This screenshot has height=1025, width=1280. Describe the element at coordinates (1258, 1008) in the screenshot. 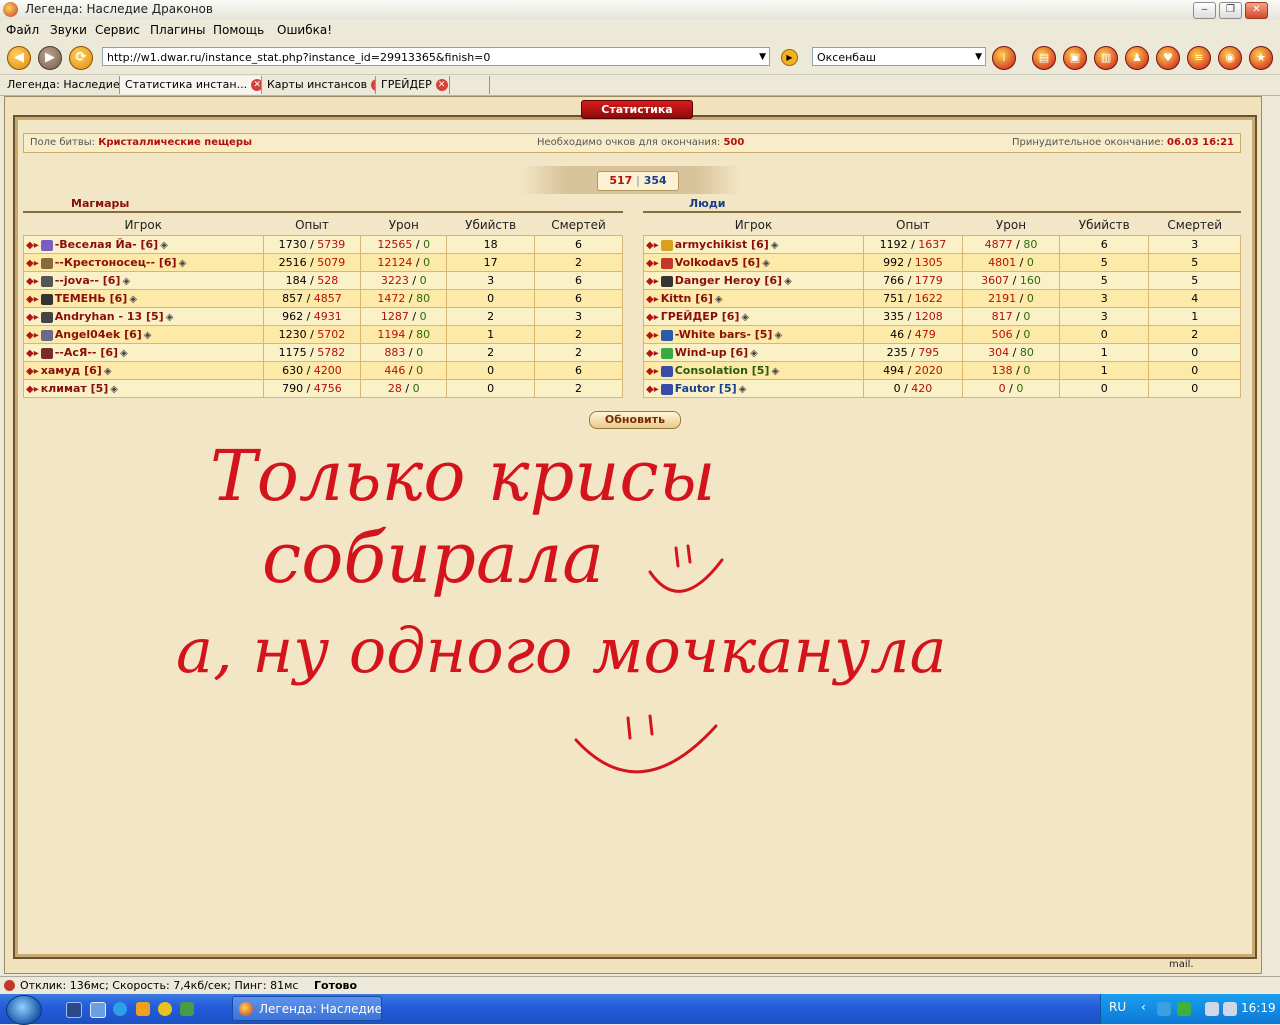

I see `clock: 16:19` at that location.